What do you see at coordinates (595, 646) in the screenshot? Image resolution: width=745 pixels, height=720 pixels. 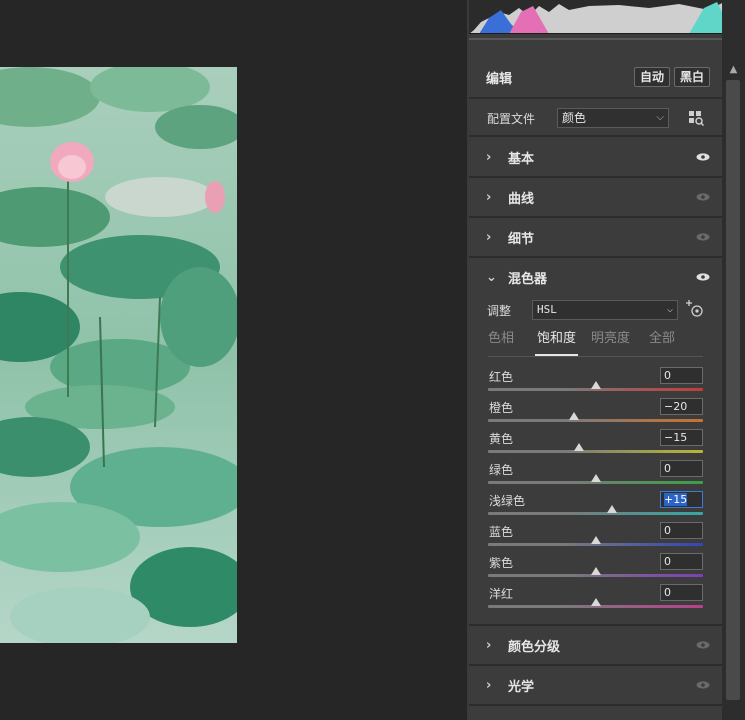 I see `section-color-grading: › 颜色分级` at bounding box center [595, 646].